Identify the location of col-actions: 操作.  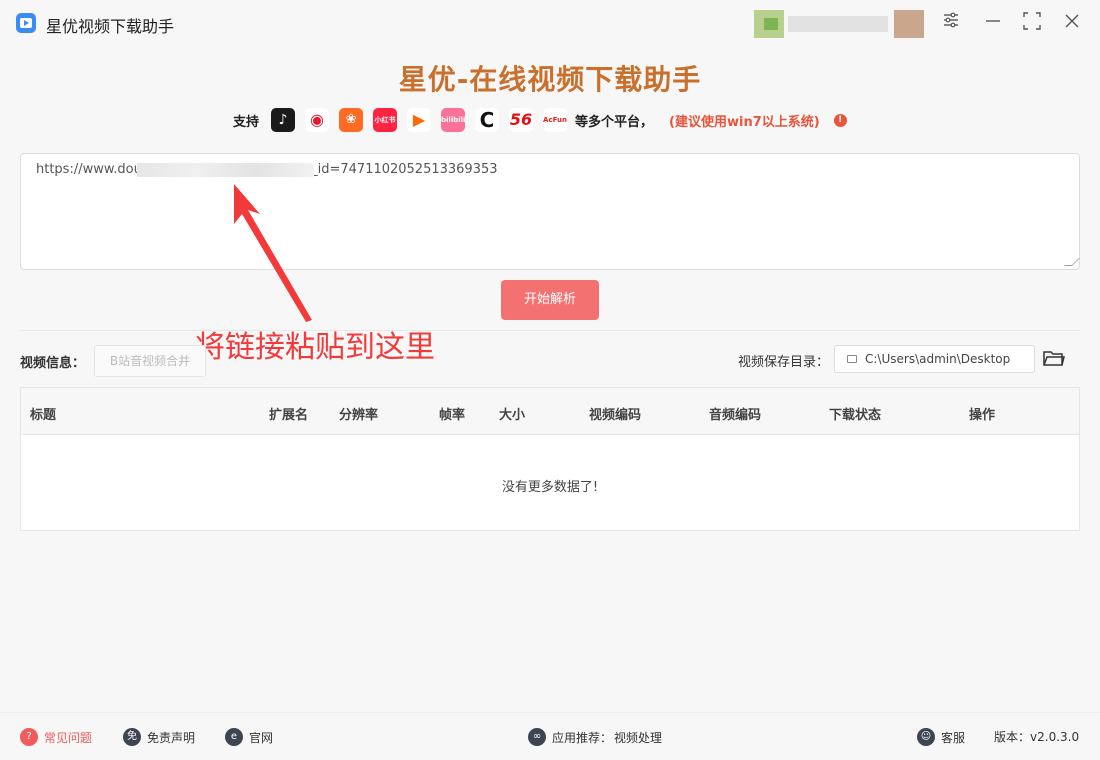
(982, 415).